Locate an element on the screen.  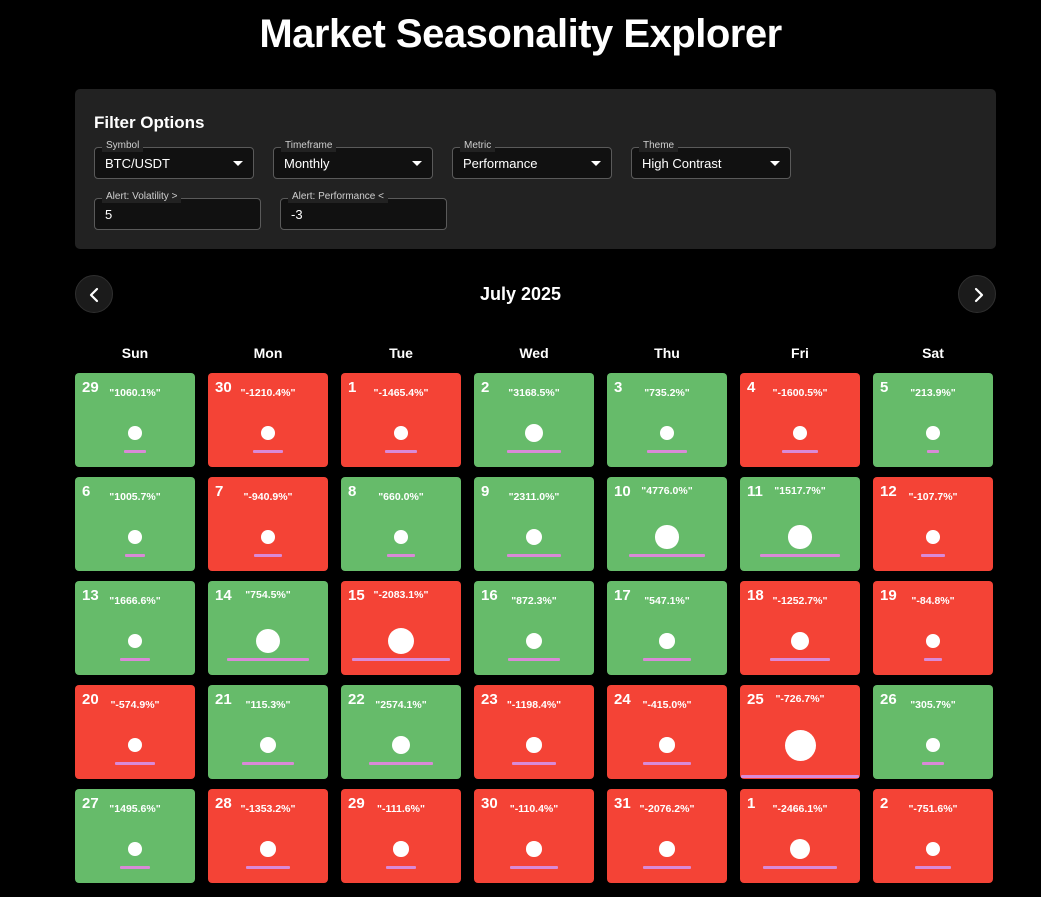
day-cell: 13 "1666.6%" is located at coordinates (135, 628).